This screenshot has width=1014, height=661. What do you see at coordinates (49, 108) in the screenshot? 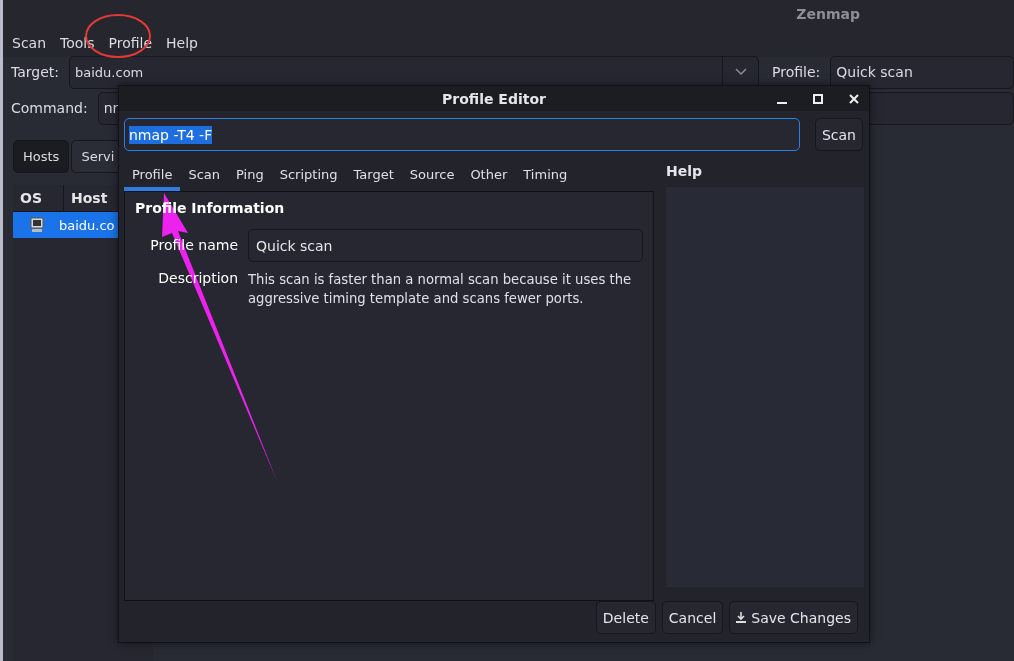
I see `command-label: Command:` at bounding box center [49, 108].